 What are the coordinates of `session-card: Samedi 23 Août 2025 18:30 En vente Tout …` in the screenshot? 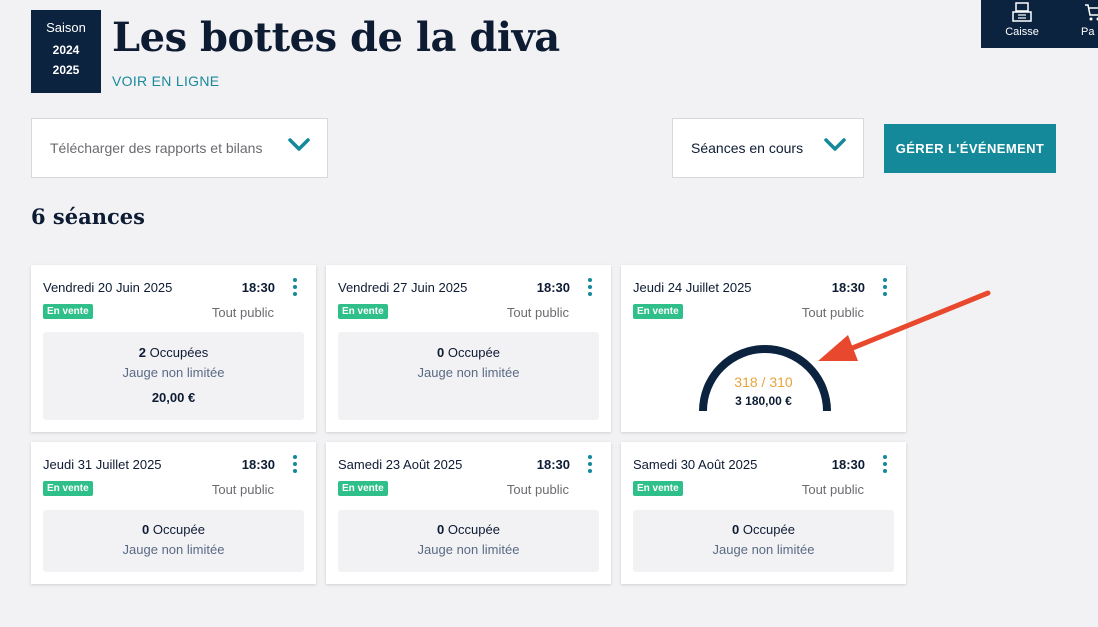 It's located at (468, 513).